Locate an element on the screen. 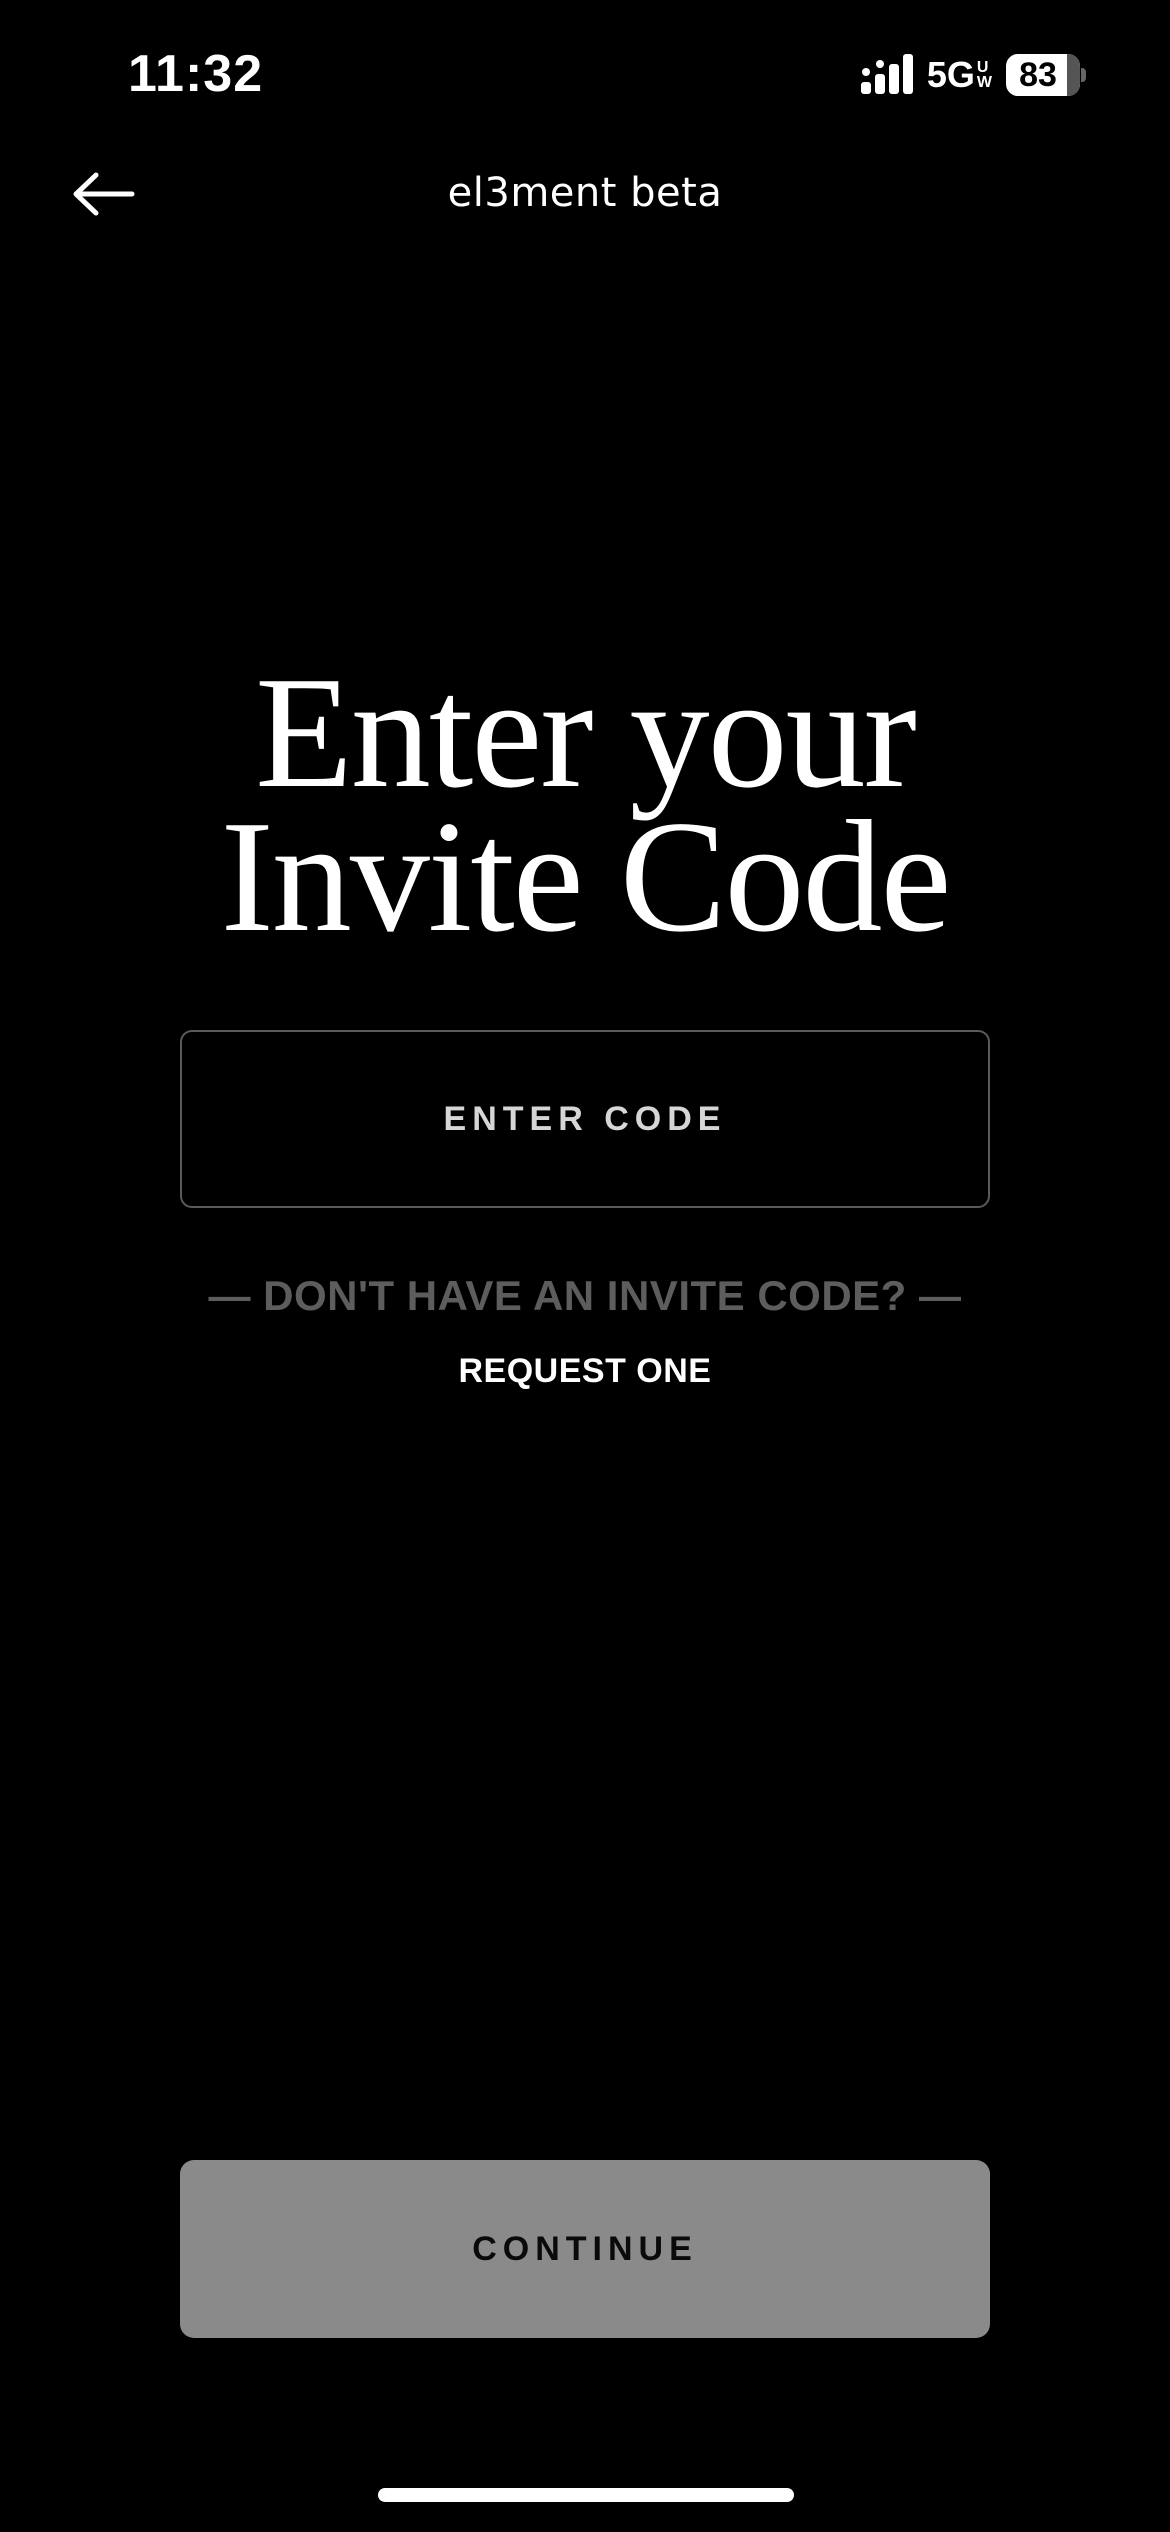 The image size is (1170, 2532). battery-icon: 83 is located at coordinates (1046, 75).